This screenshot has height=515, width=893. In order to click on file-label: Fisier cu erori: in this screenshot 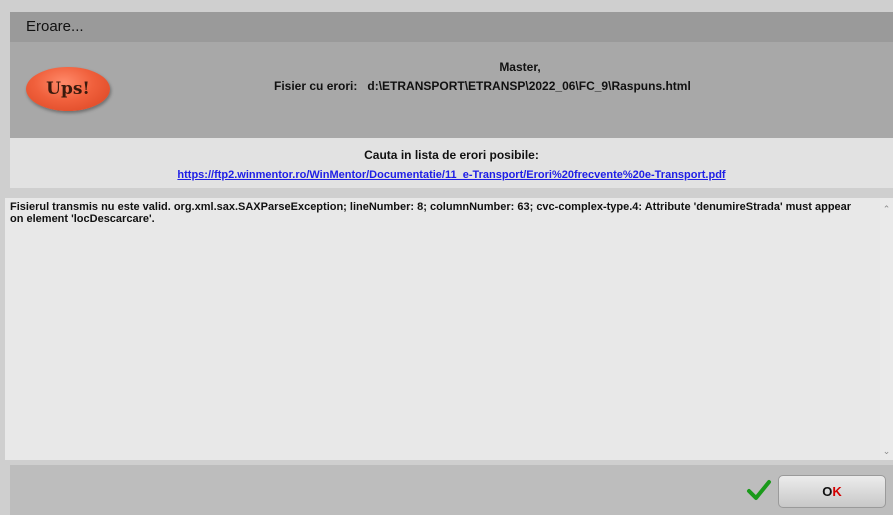, I will do `click(316, 86)`.